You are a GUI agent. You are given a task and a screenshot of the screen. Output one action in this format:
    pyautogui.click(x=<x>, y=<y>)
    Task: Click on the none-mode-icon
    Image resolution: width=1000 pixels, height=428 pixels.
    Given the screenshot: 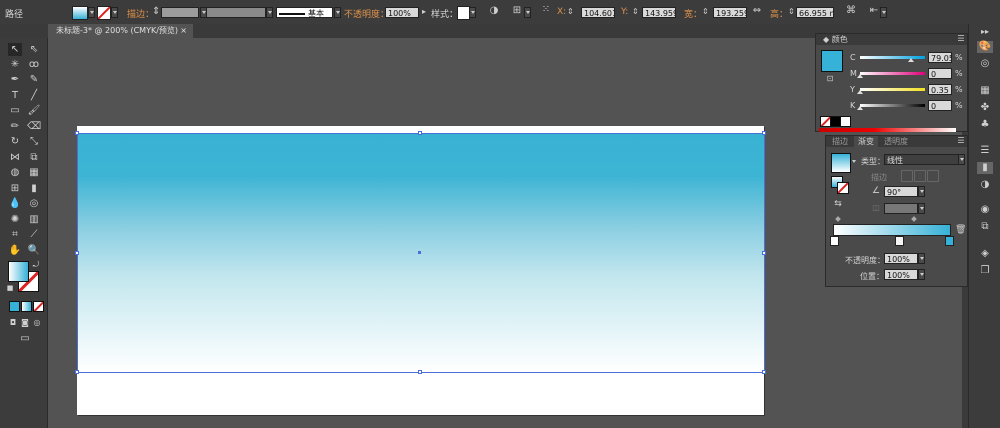 What is the action you would take?
    pyautogui.click(x=38, y=306)
    